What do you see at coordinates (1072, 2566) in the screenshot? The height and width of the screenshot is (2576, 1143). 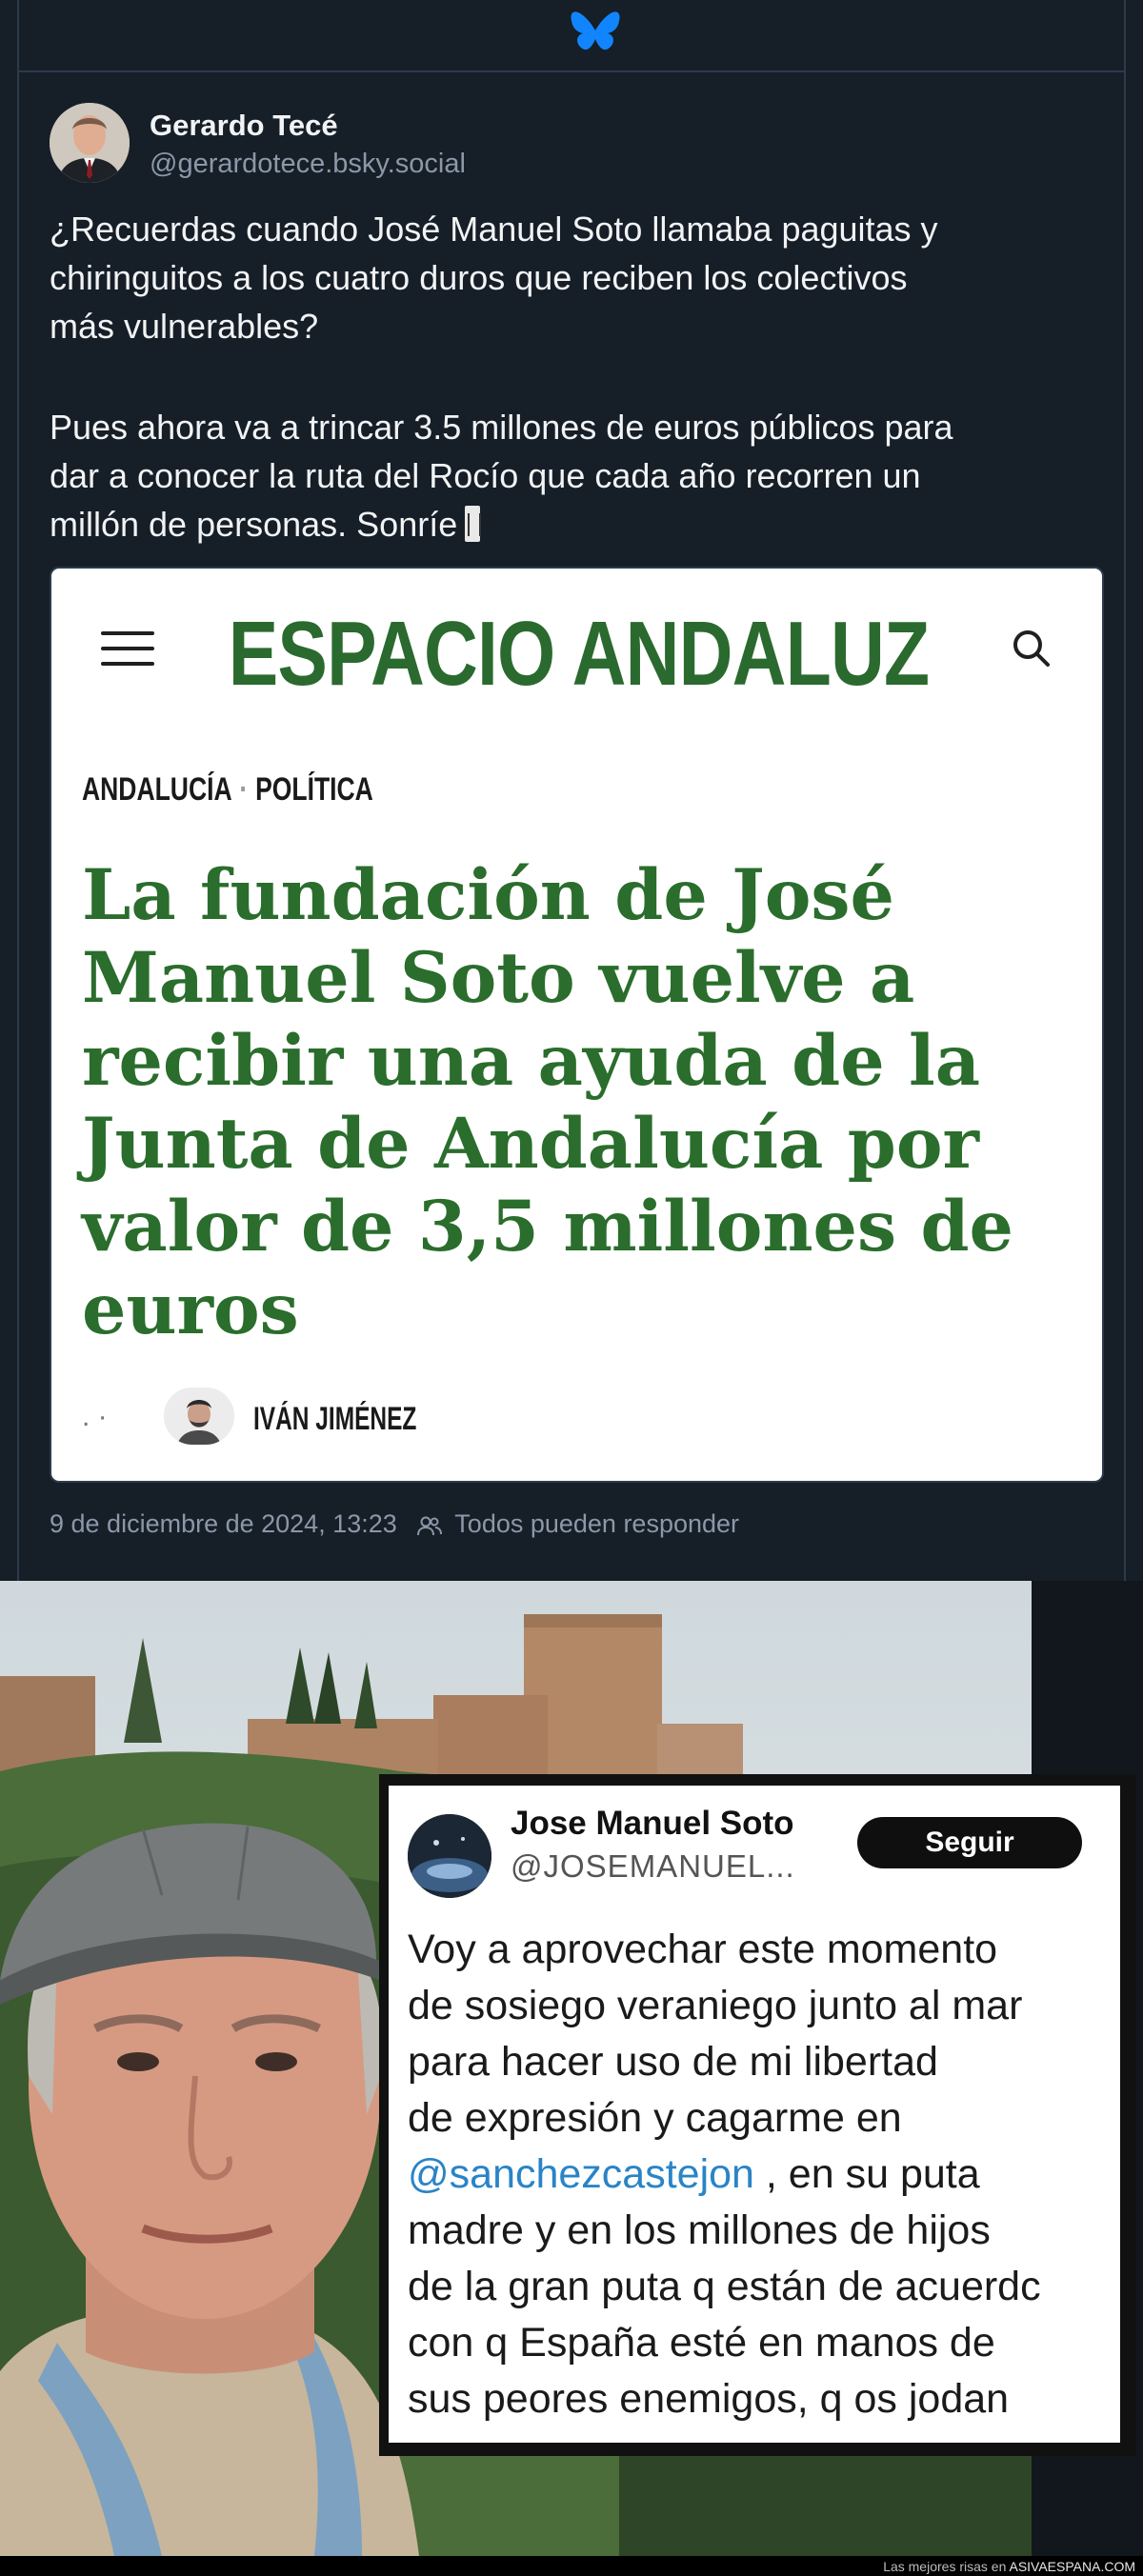 I see `watermark-site: ASIVAESPANA.COM` at bounding box center [1072, 2566].